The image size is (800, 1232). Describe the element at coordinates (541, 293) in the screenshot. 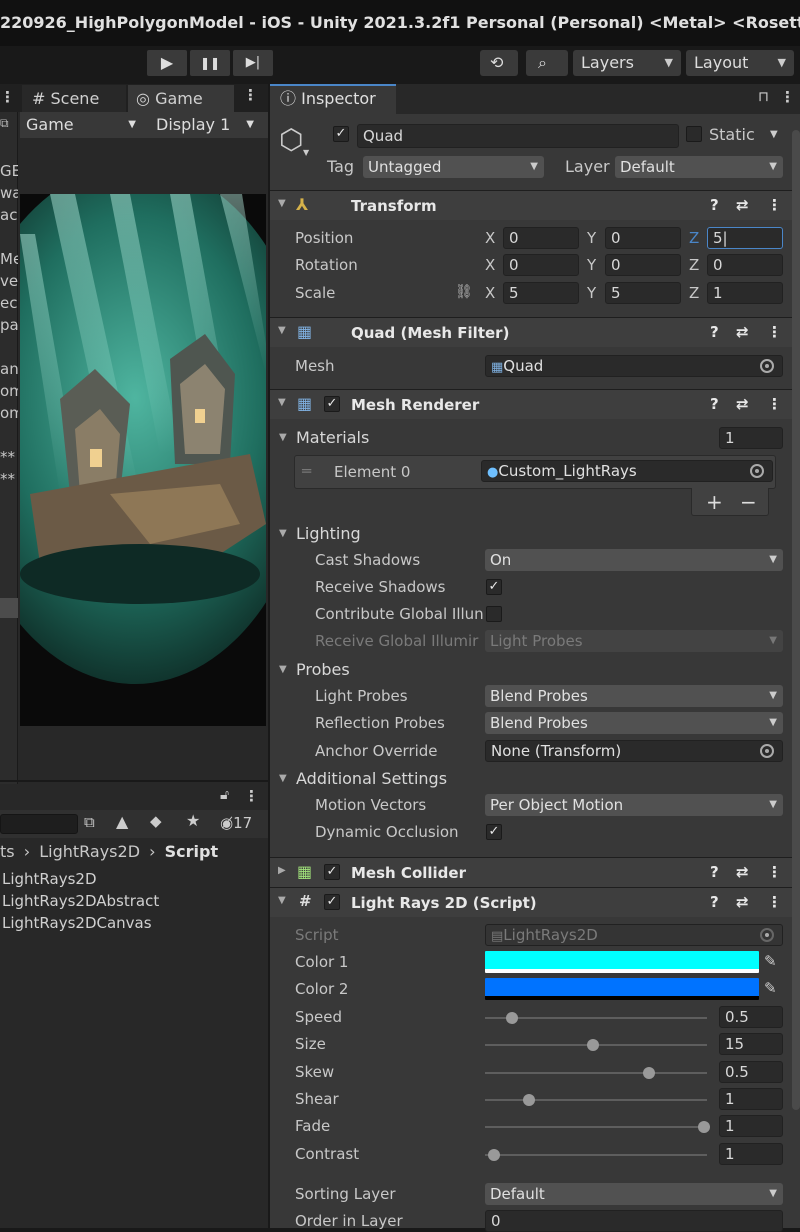

I see `scale-x-input: 5` at that location.